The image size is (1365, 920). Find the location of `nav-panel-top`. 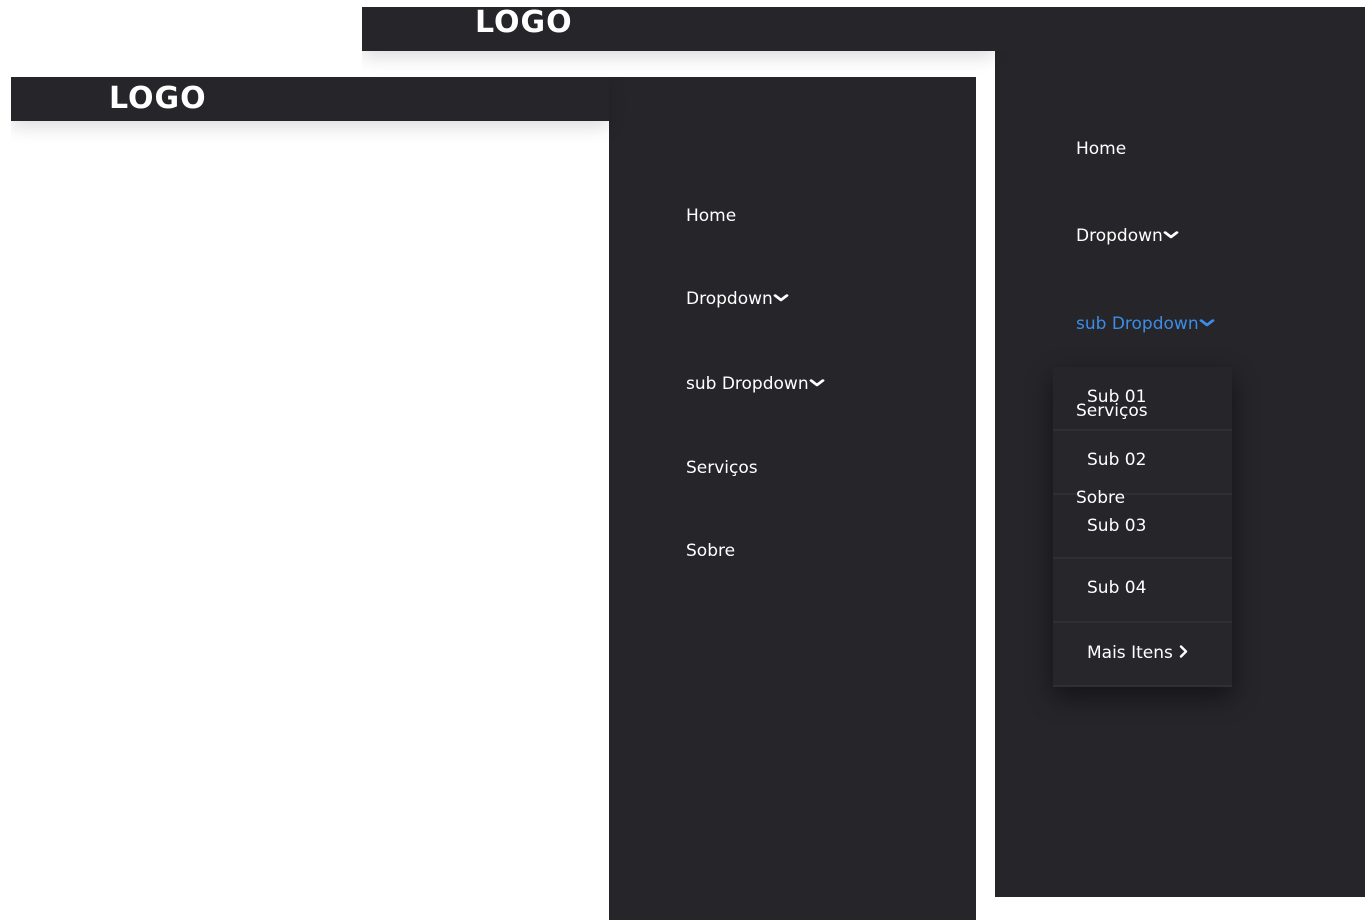

nav-panel-top is located at coordinates (1180, 29).